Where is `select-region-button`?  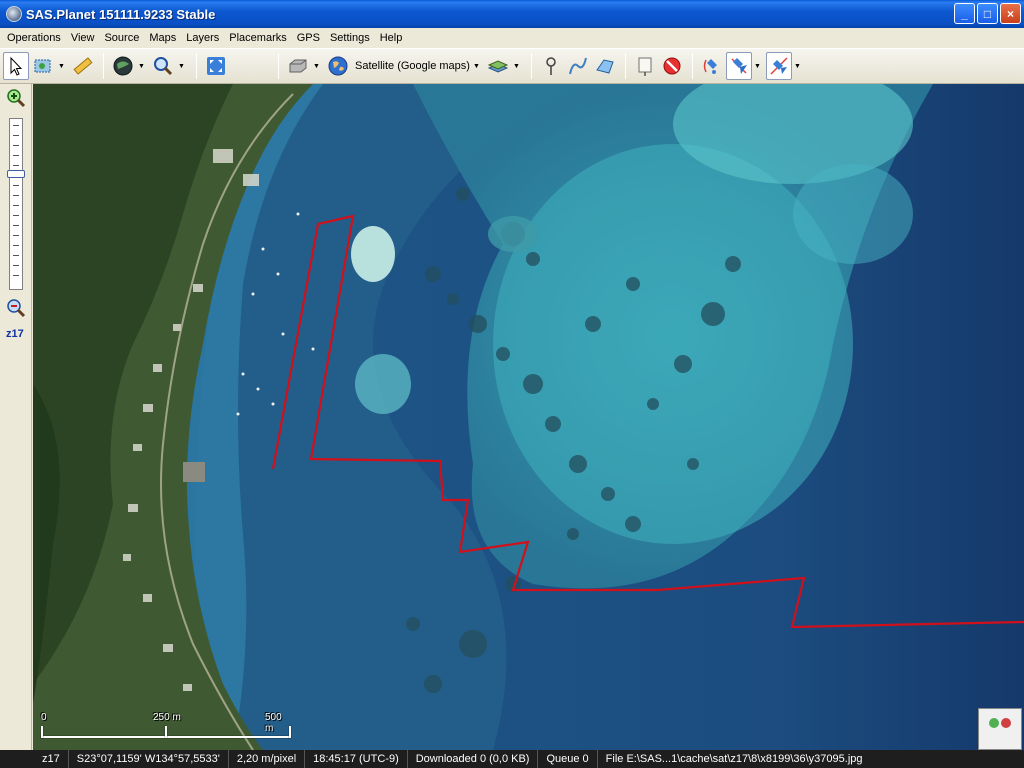
select-region-button is located at coordinates (43, 66).